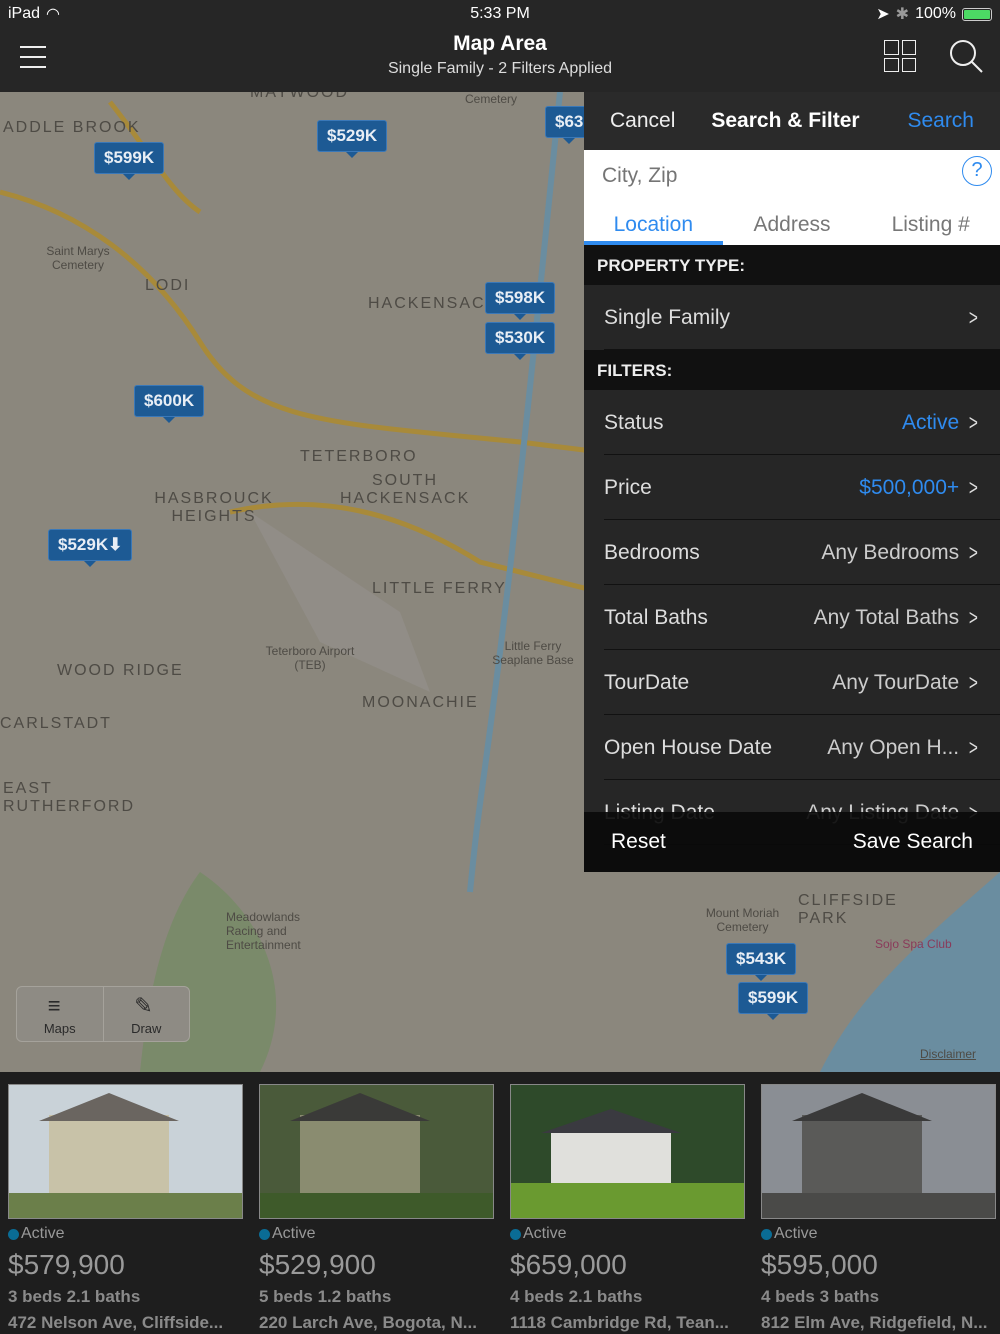 The width and height of the screenshot is (1000, 1334). What do you see at coordinates (653, 225) in the screenshot?
I see `tab-location: Location` at bounding box center [653, 225].